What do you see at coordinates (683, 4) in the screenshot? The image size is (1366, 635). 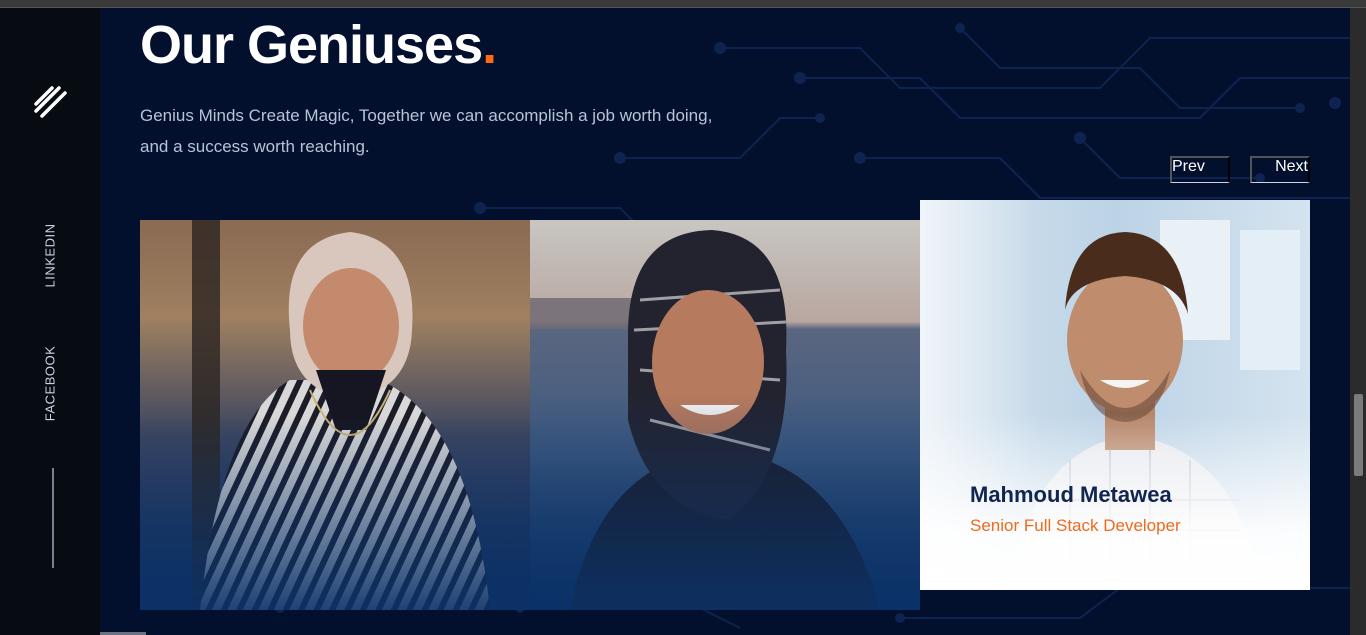 I see `browser-top-edge` at bounding box center [683, 4].